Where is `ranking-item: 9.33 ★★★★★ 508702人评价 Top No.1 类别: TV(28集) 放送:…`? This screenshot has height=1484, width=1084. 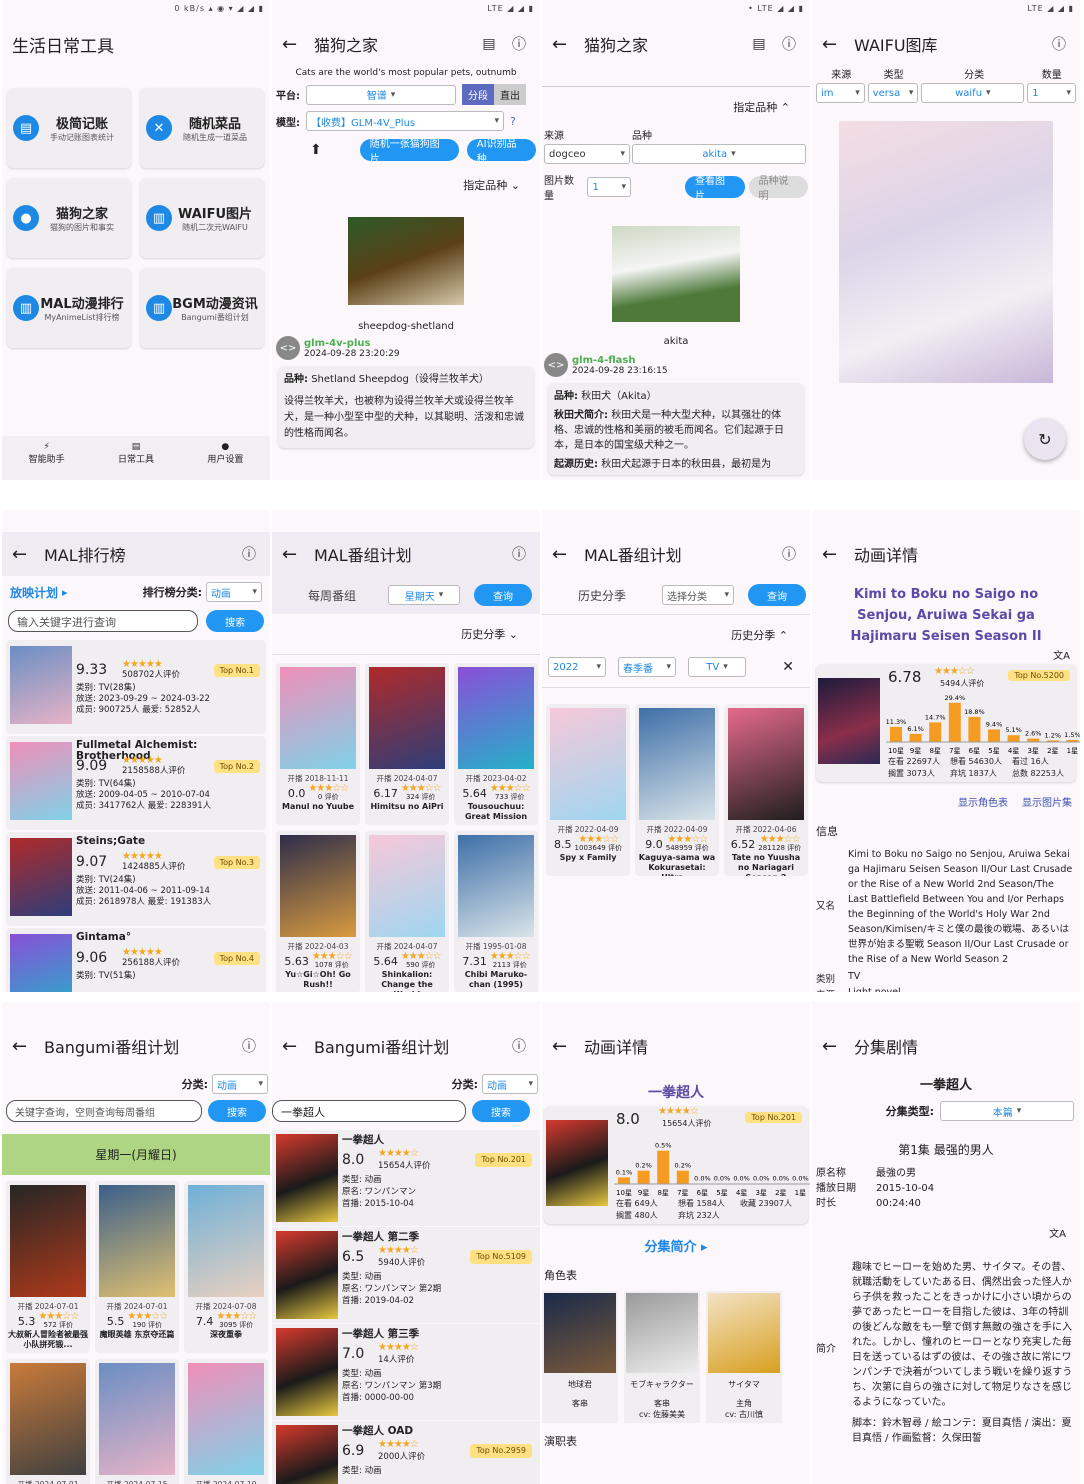
ranking-item: 9.33 ★★★★★ 508702人评价 Top No.1 类别: TV(28集) 放送:… is located at coordinates (136, 687).